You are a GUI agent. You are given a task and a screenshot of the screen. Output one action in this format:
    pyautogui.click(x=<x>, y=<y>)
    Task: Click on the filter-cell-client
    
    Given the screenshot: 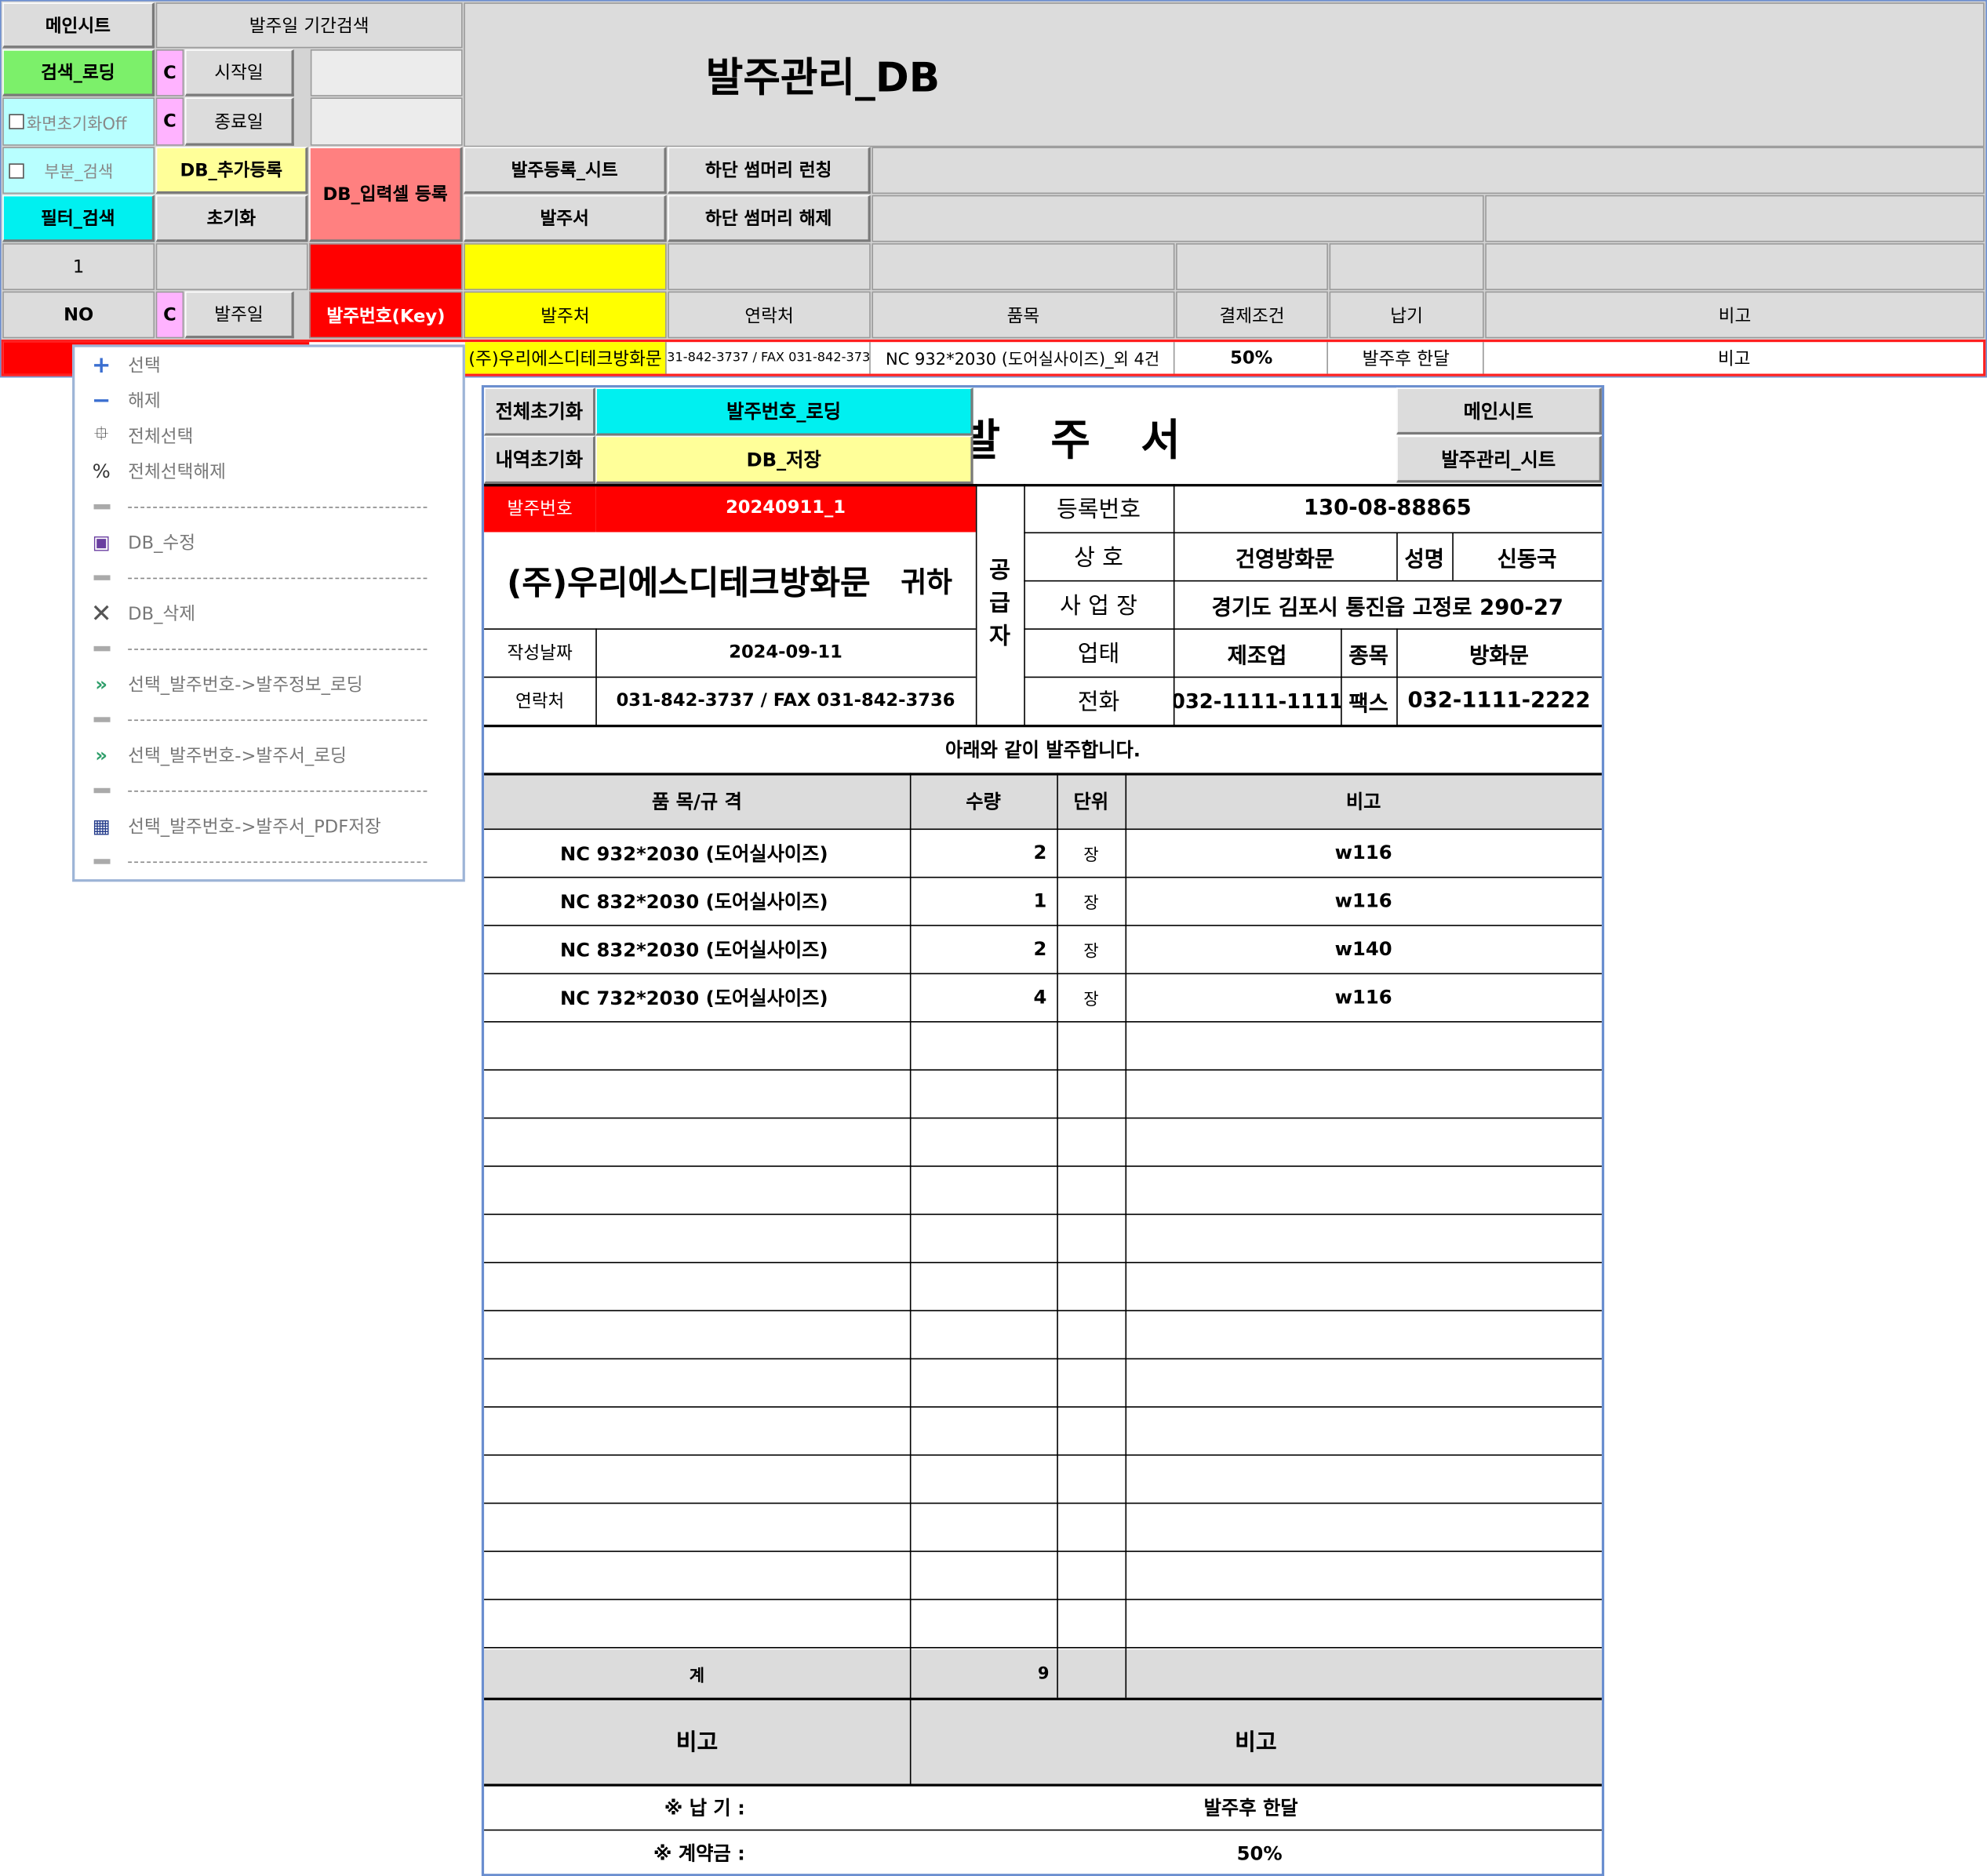 What is the action you would take?
    pyautogui.click(x=565, y=266)
    